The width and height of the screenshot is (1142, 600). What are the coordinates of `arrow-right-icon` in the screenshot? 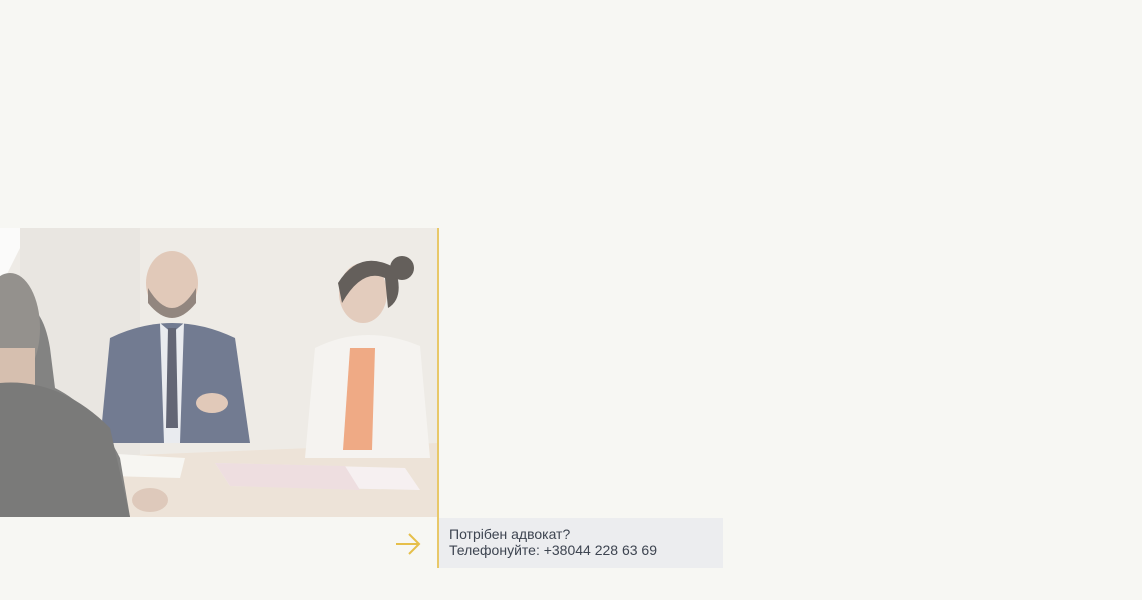 It's located at (408, 544).